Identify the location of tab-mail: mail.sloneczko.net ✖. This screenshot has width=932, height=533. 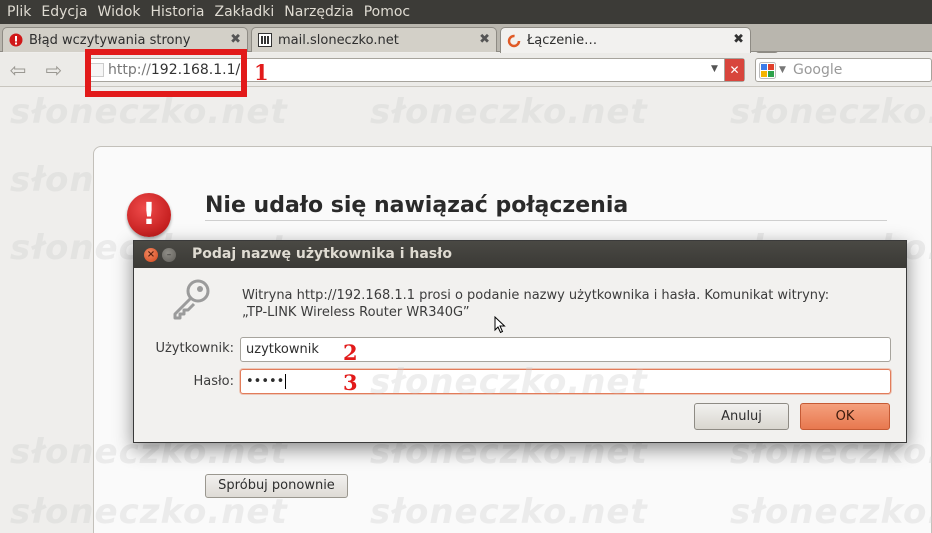
(374, 39).